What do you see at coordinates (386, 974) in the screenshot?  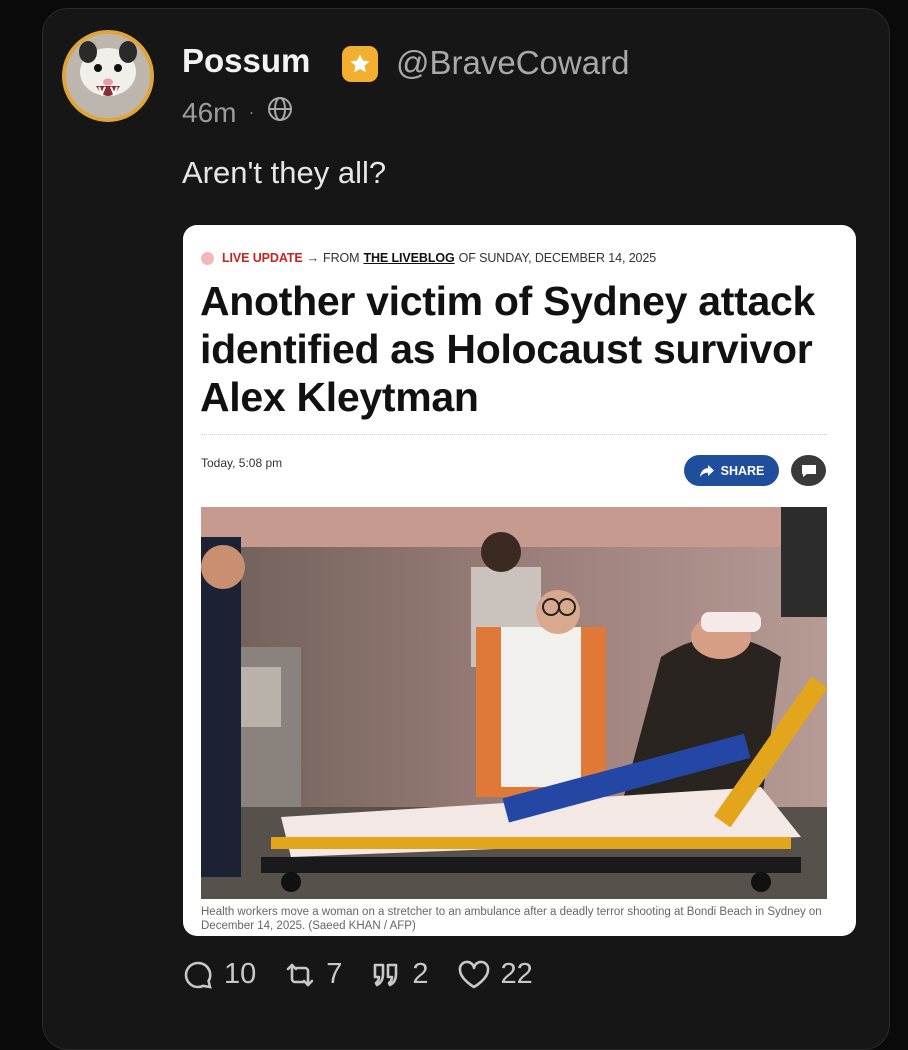 I see `quote-icon` at bounding box center [386, 974].